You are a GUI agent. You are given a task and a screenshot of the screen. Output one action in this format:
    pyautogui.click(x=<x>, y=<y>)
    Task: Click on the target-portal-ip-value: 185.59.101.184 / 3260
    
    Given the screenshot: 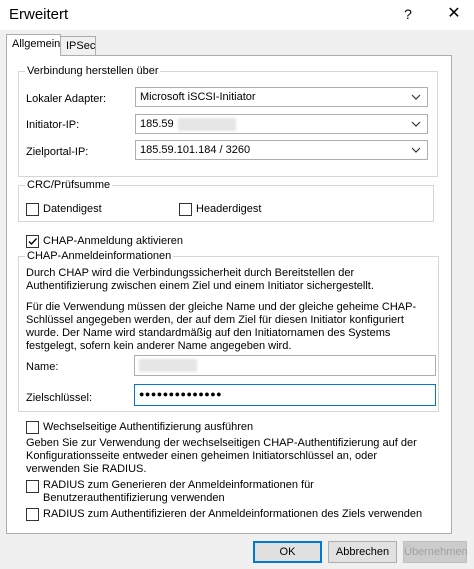 What is the action you would take?
    pyautogui.click(x=195, y=150)
    